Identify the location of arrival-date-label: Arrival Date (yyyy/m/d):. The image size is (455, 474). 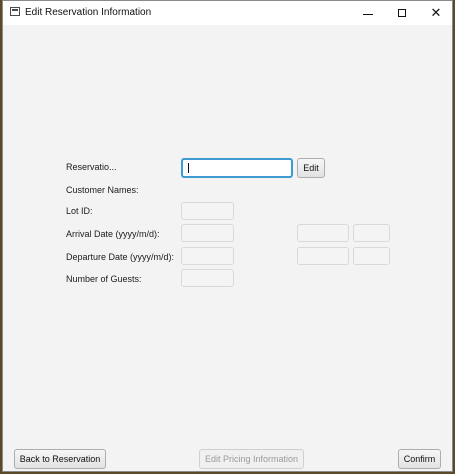
(113, 234).